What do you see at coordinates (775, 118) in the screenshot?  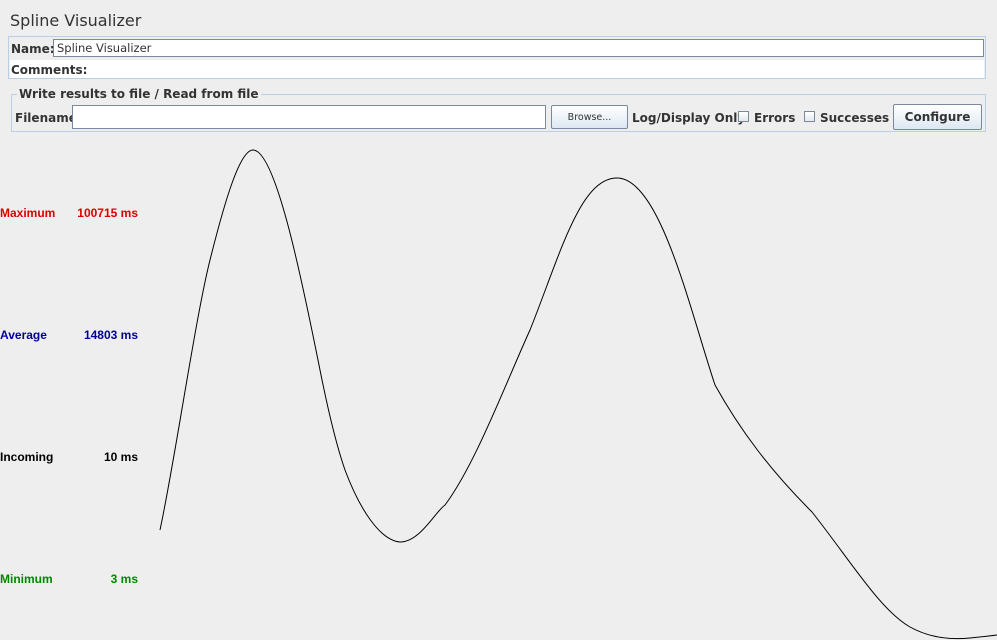 I see `errors-label: Errors` at bounding box center [775, 118].